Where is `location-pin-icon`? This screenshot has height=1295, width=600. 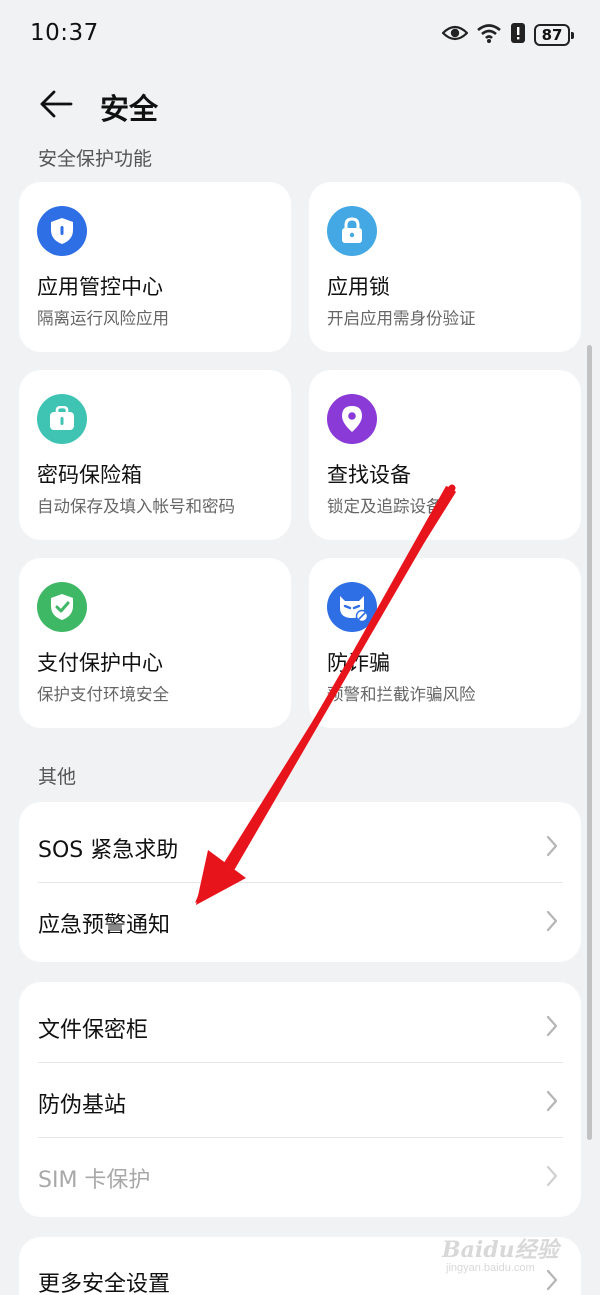 location-pin-icon is located at coordinates (352, 419).